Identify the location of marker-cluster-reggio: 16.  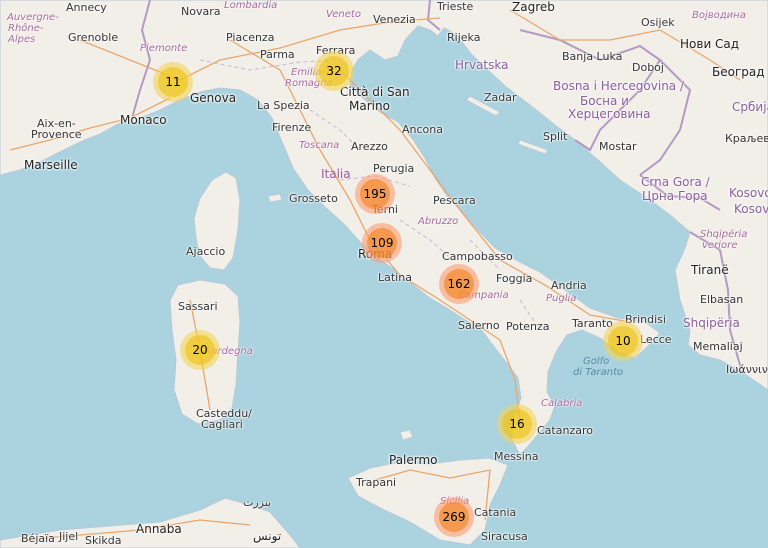
(517, 424).